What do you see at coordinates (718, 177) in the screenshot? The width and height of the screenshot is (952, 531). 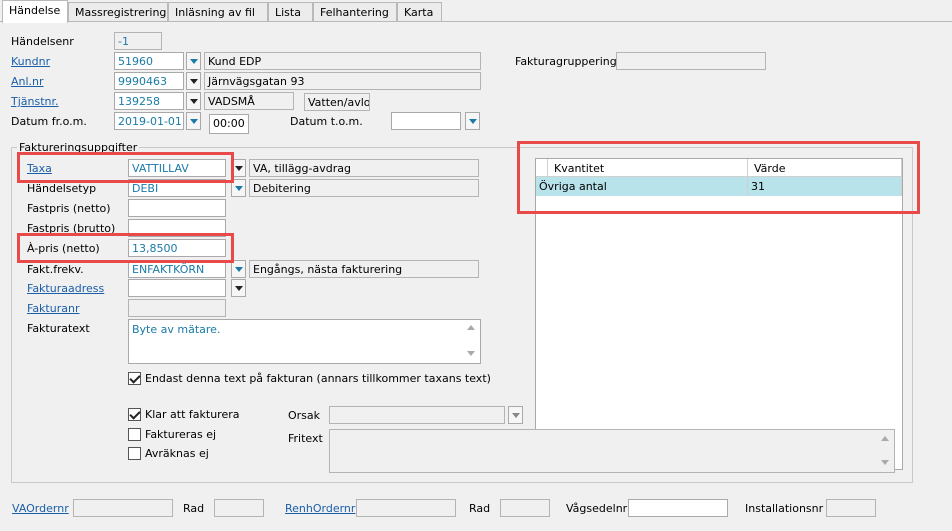 I see `highlight-grid` at bounding box center [718, 177].